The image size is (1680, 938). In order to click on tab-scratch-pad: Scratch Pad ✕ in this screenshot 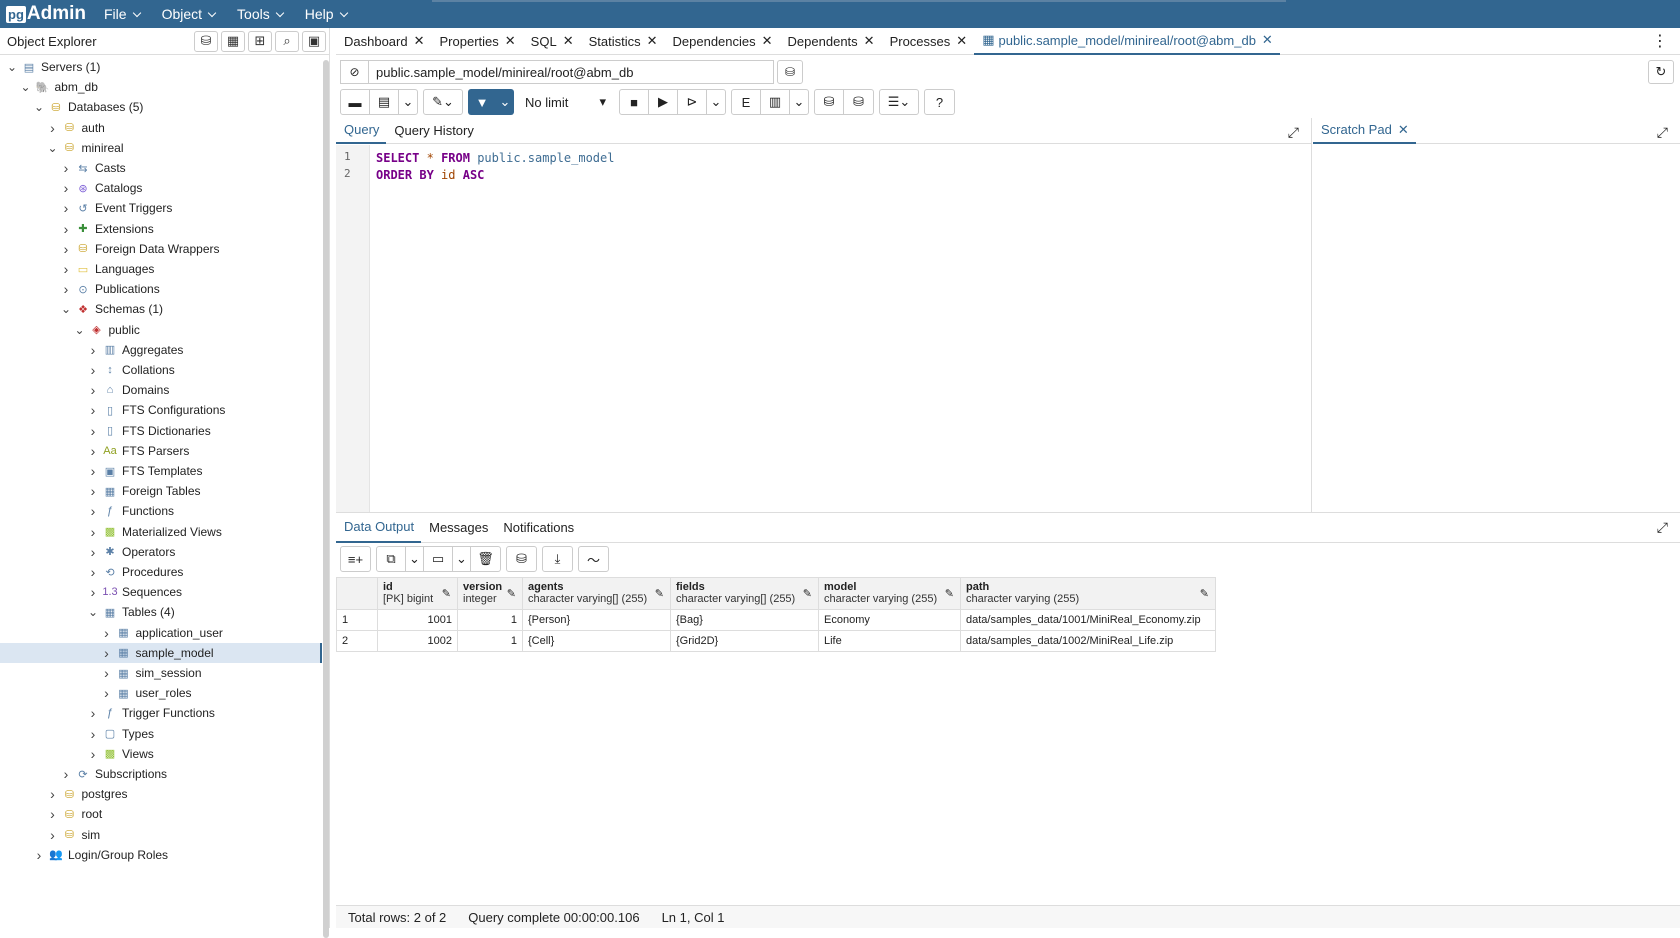, I will do `click(1364, 131)`.